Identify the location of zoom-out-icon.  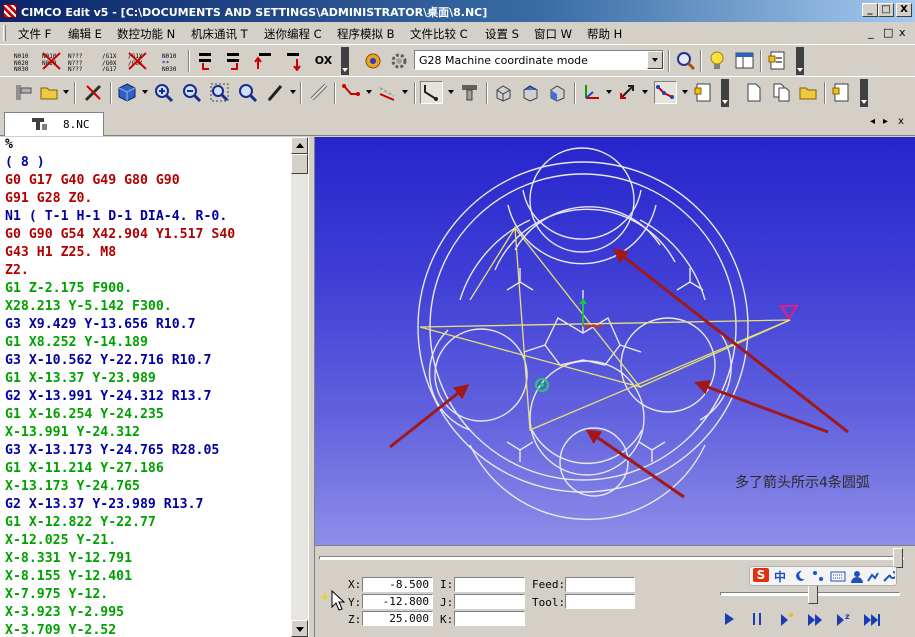
(191, 92).